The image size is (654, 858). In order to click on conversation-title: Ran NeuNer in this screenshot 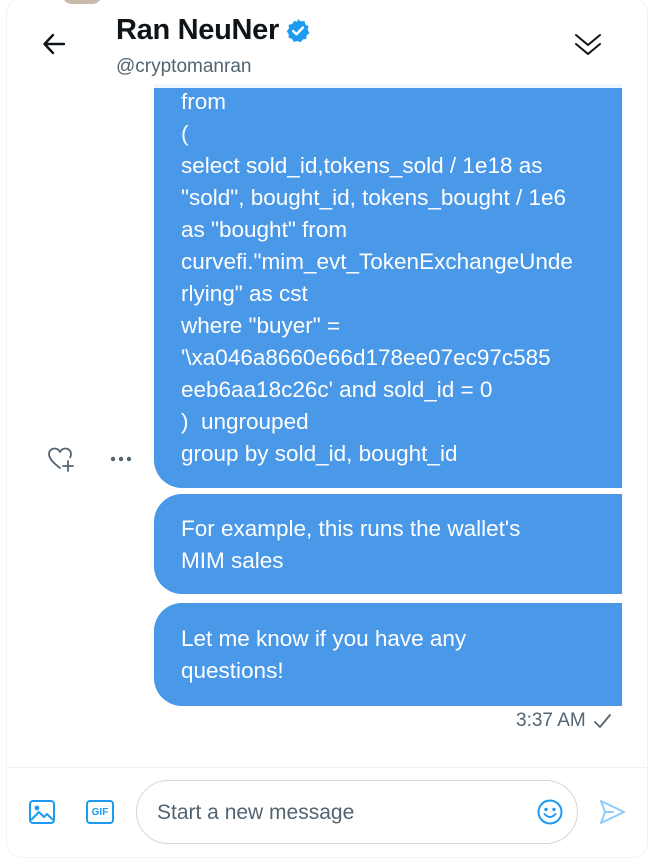, I will do `click(213, 30)`.